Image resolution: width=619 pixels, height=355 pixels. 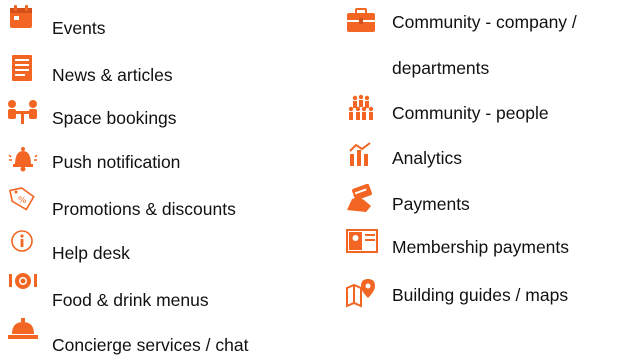 I want to click on feature-label: Community - company /, so click(x=484, y=22).